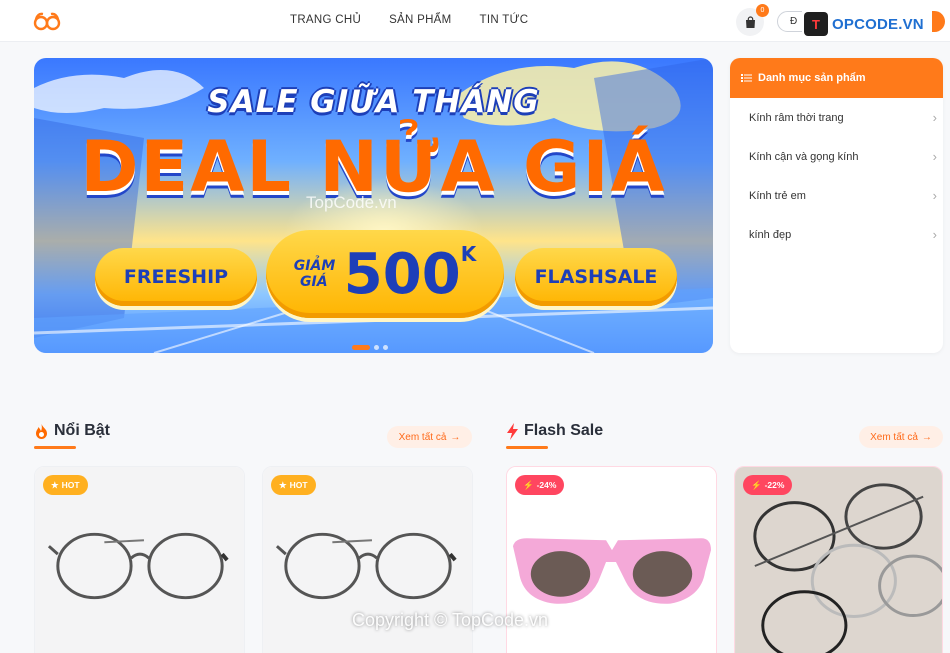 The height and width of the screenshot is (653, 950). Describe the element at coordinates (139, 559) in the screenshot. I see `product-card: ★ HOT` at that location.